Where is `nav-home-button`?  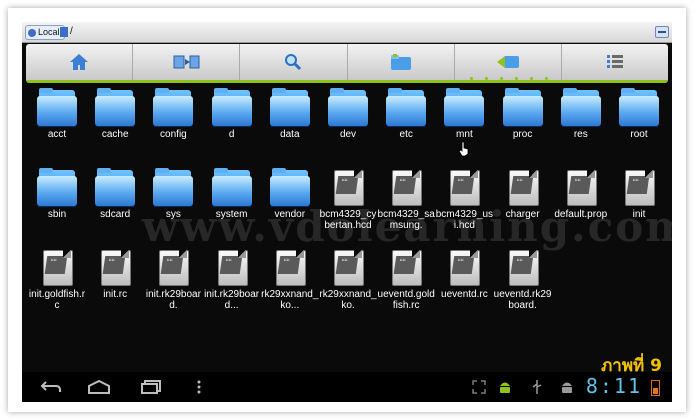
nav-home-button is located at coordinates (99, 387).